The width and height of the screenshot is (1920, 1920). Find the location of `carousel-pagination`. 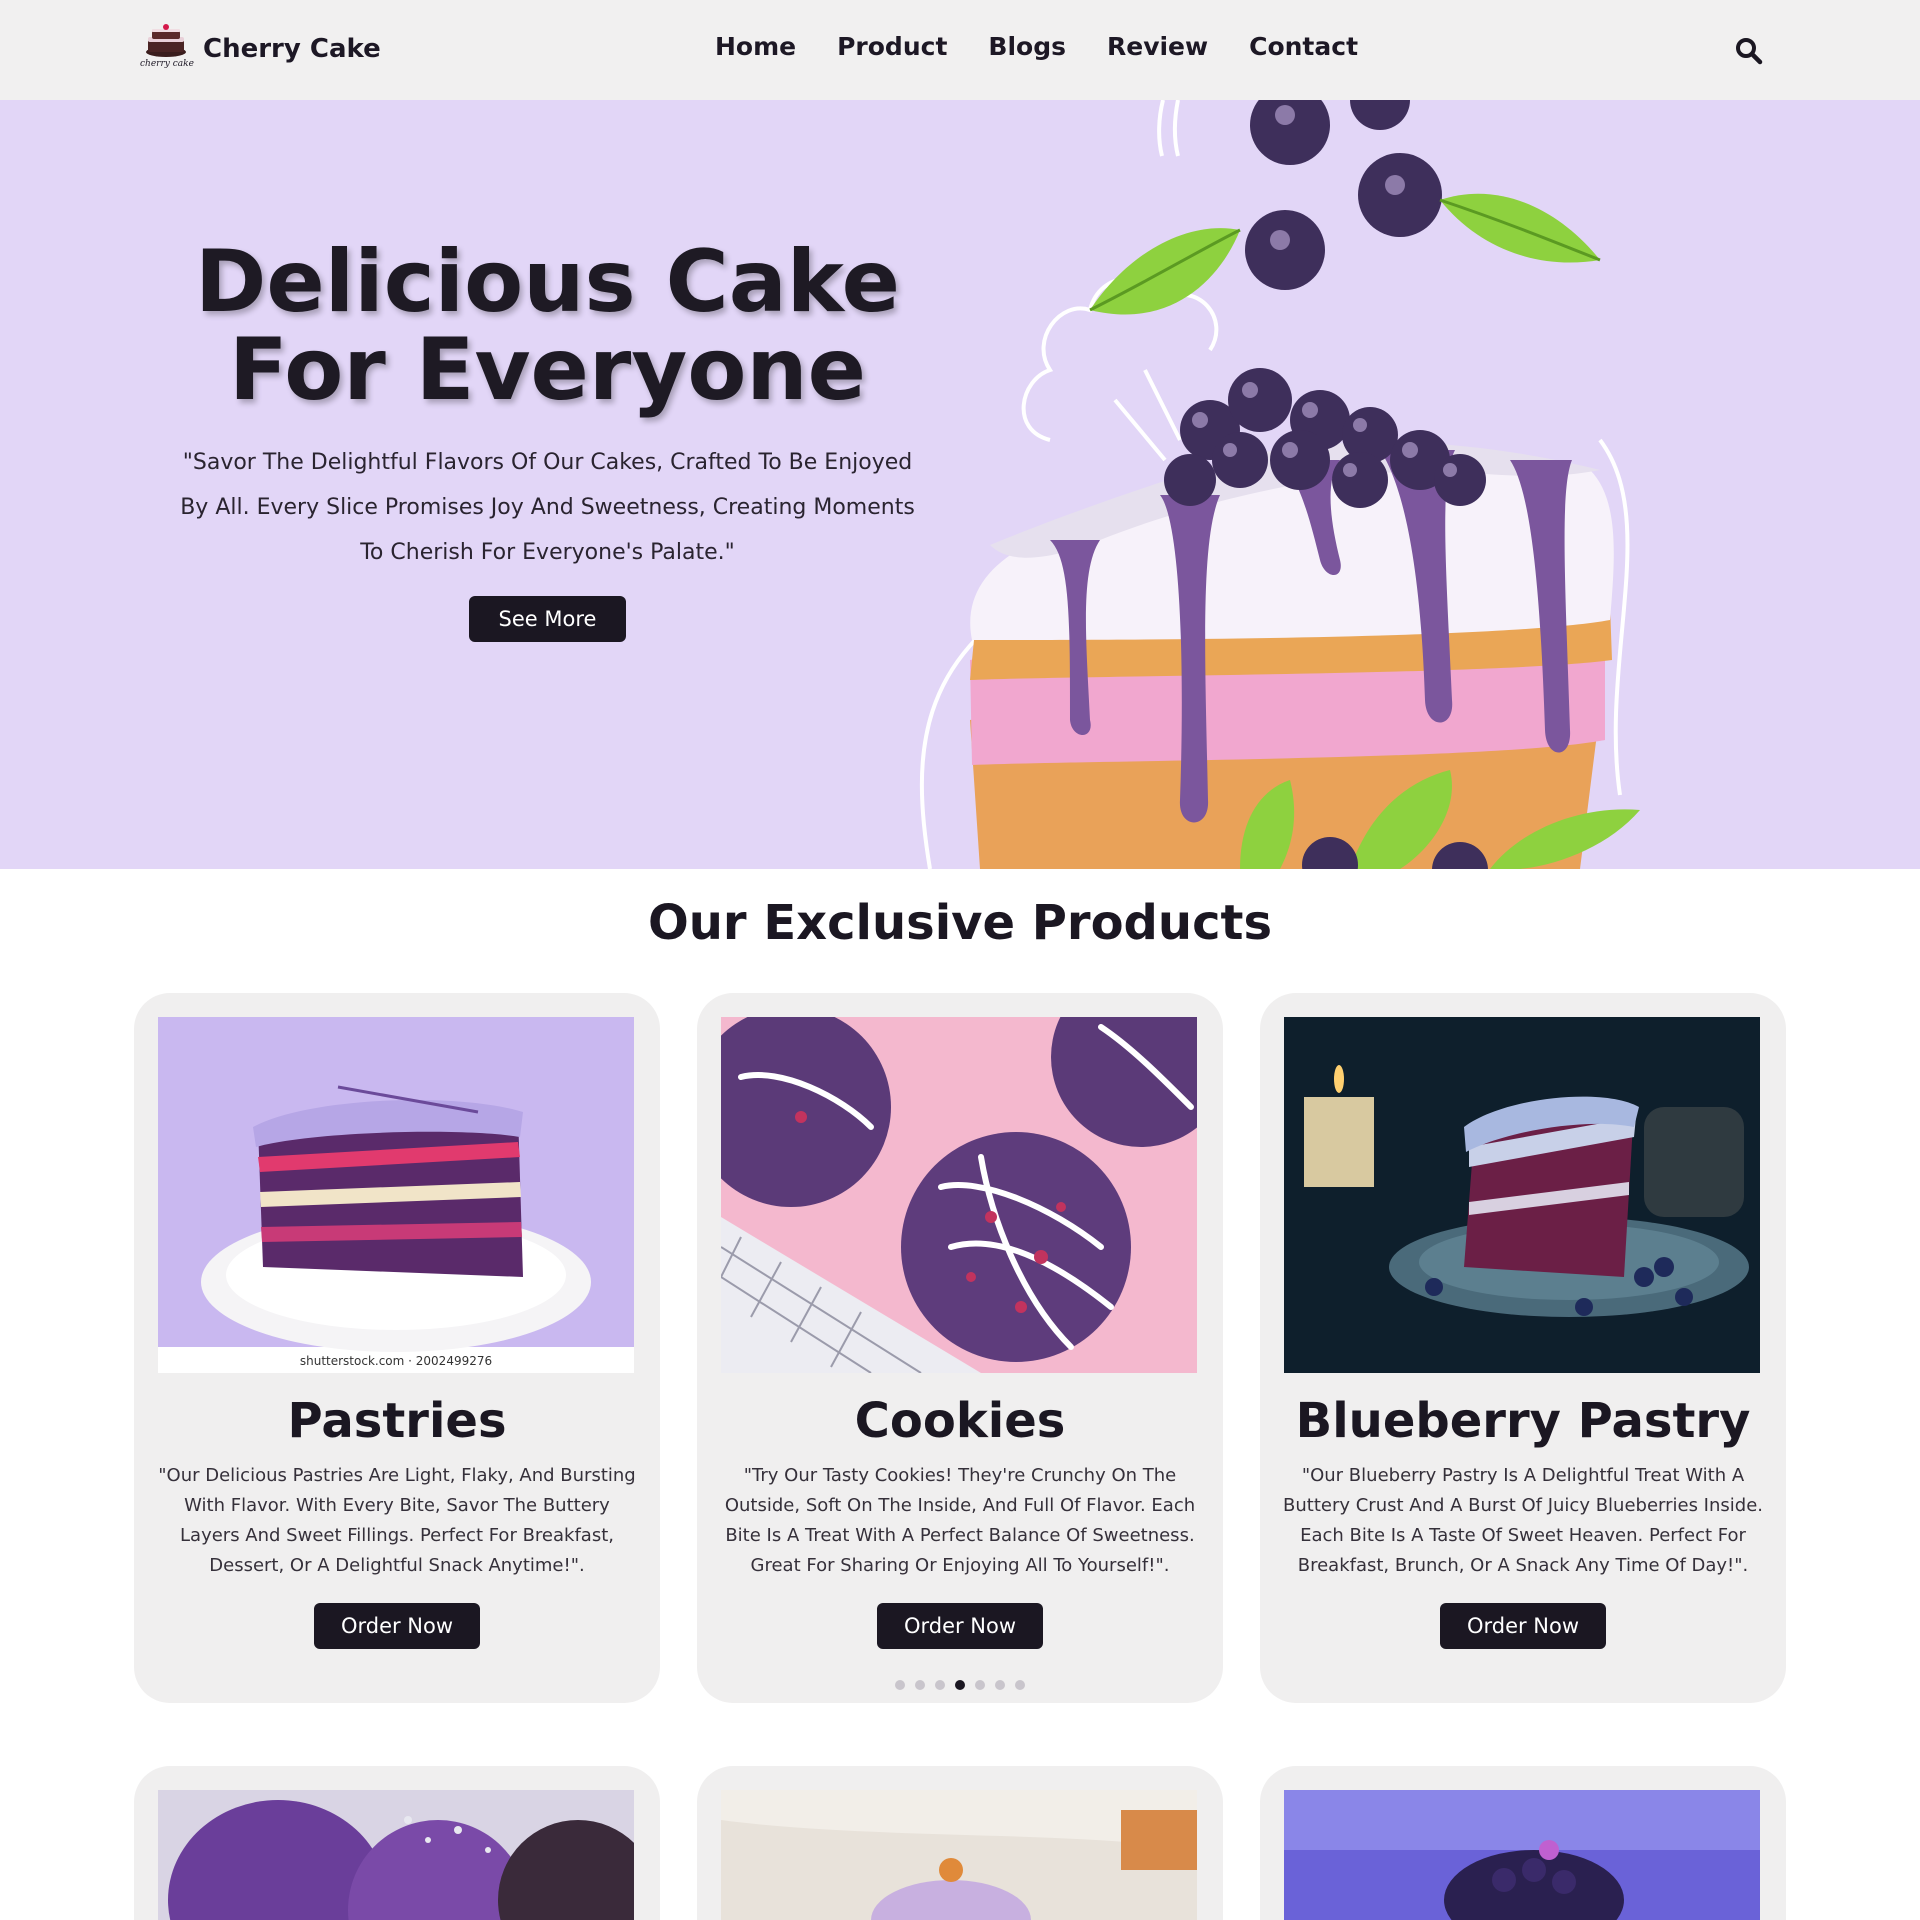

carousel-pagination is located at coordinates (960, 1685).